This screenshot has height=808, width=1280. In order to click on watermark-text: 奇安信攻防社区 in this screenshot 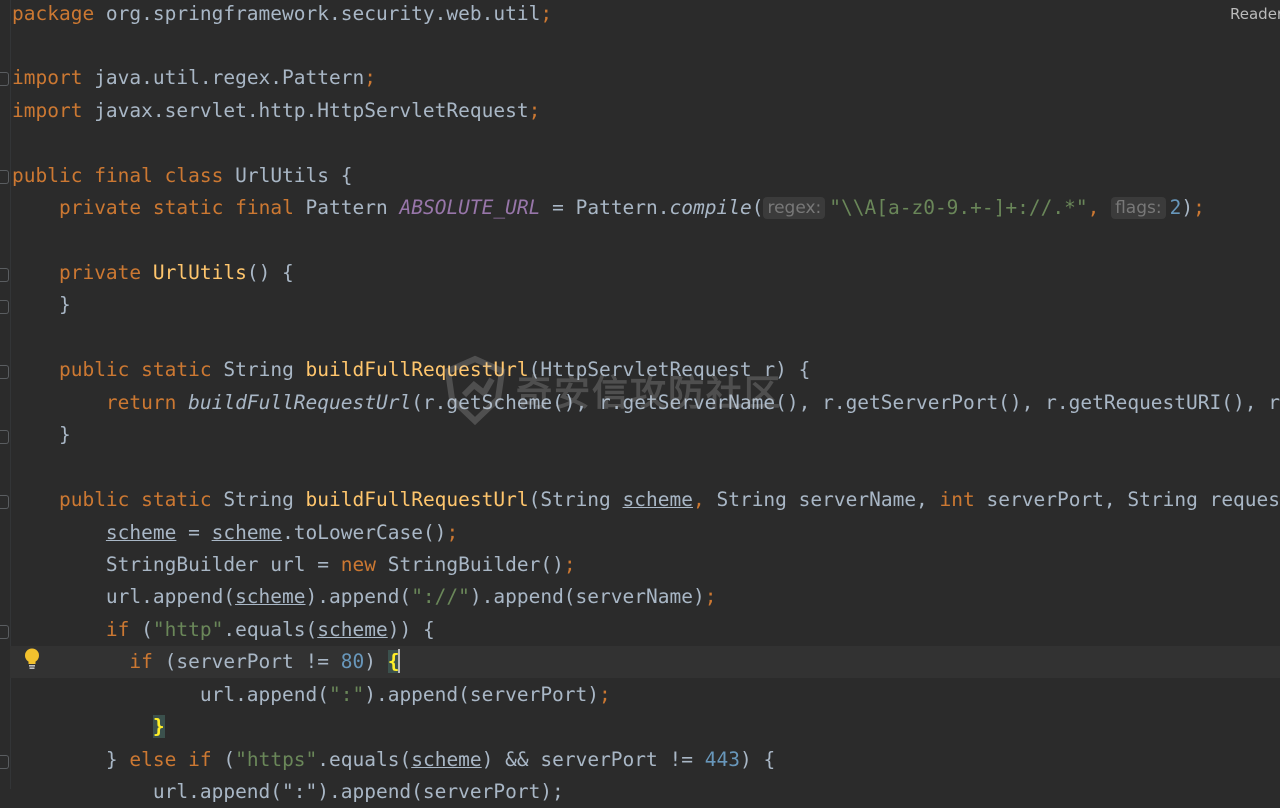, I will do `click(649, 393)`.